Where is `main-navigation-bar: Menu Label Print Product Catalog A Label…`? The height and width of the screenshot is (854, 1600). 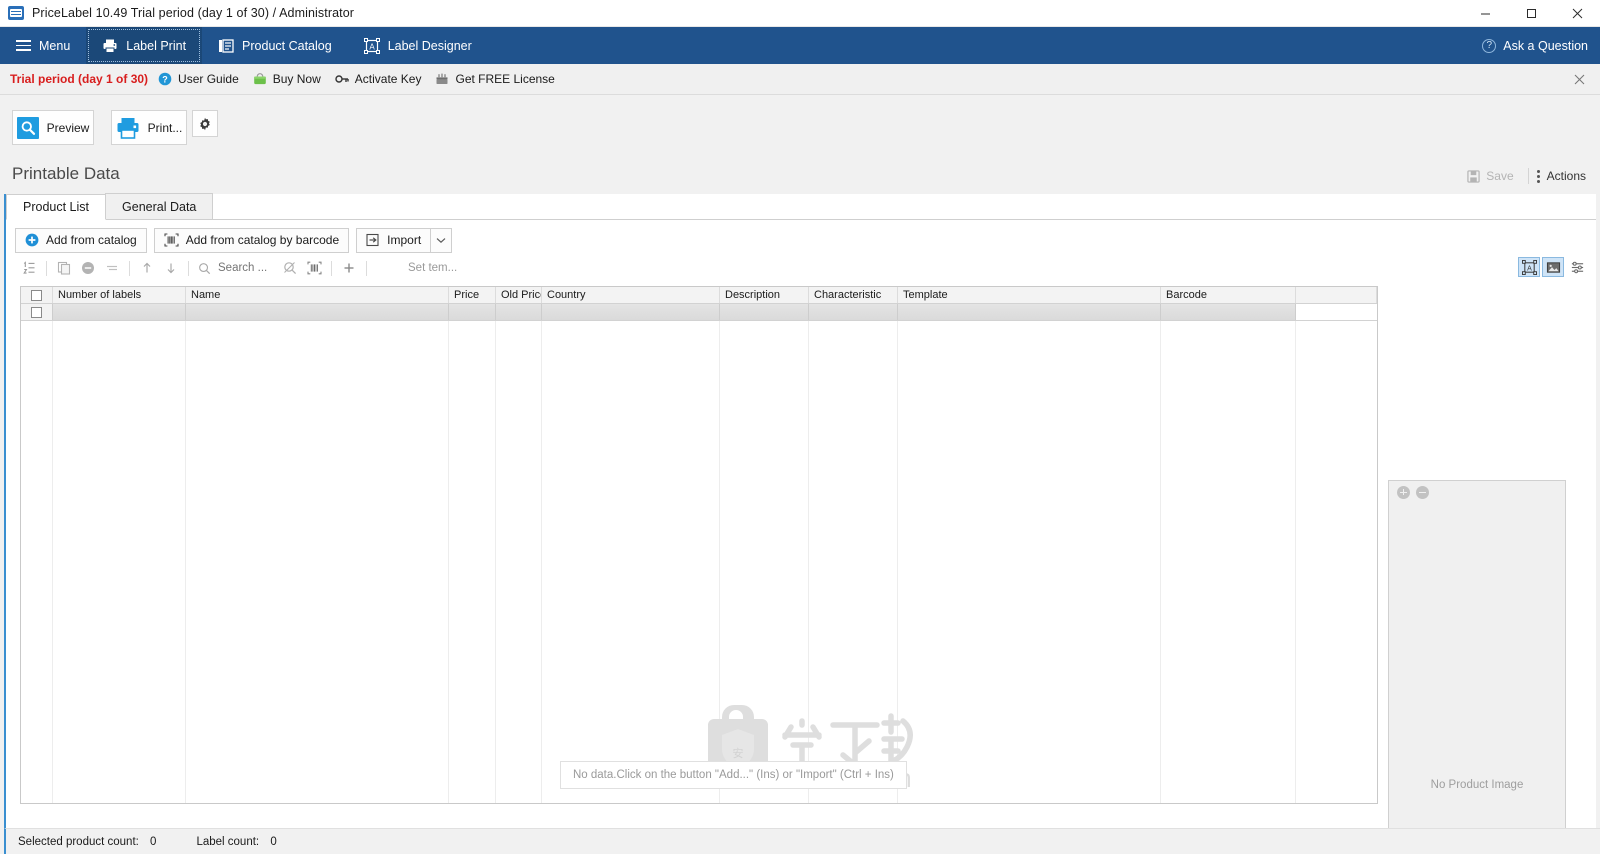 main-navigation-bar: Menu Label Print Product Catalog A Label… is located at coordinates (800, 45).